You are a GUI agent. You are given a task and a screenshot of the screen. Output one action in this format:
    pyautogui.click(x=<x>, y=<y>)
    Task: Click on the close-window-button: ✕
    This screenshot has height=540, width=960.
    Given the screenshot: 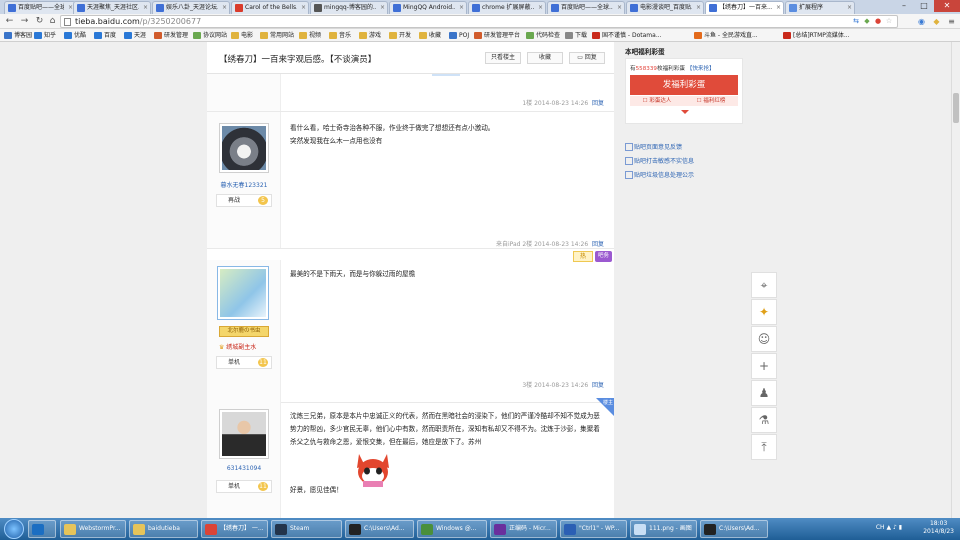 What is the action you would take?
    pyautogui.click(x=947, y=6)
    